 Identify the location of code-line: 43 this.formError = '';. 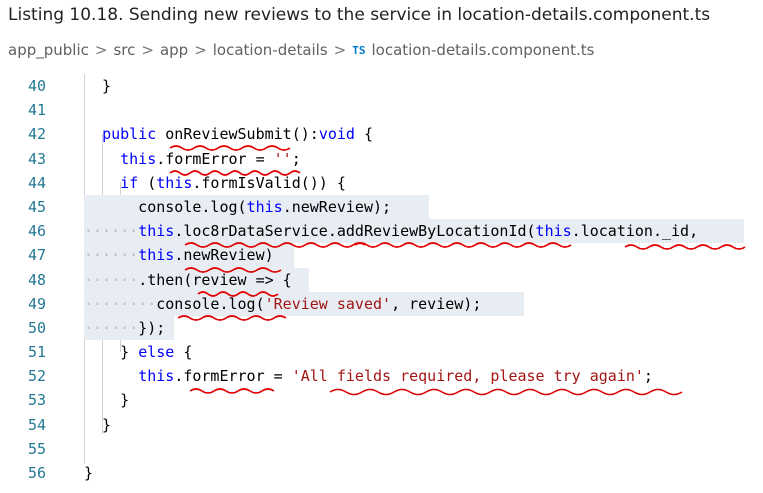
(381, 159).